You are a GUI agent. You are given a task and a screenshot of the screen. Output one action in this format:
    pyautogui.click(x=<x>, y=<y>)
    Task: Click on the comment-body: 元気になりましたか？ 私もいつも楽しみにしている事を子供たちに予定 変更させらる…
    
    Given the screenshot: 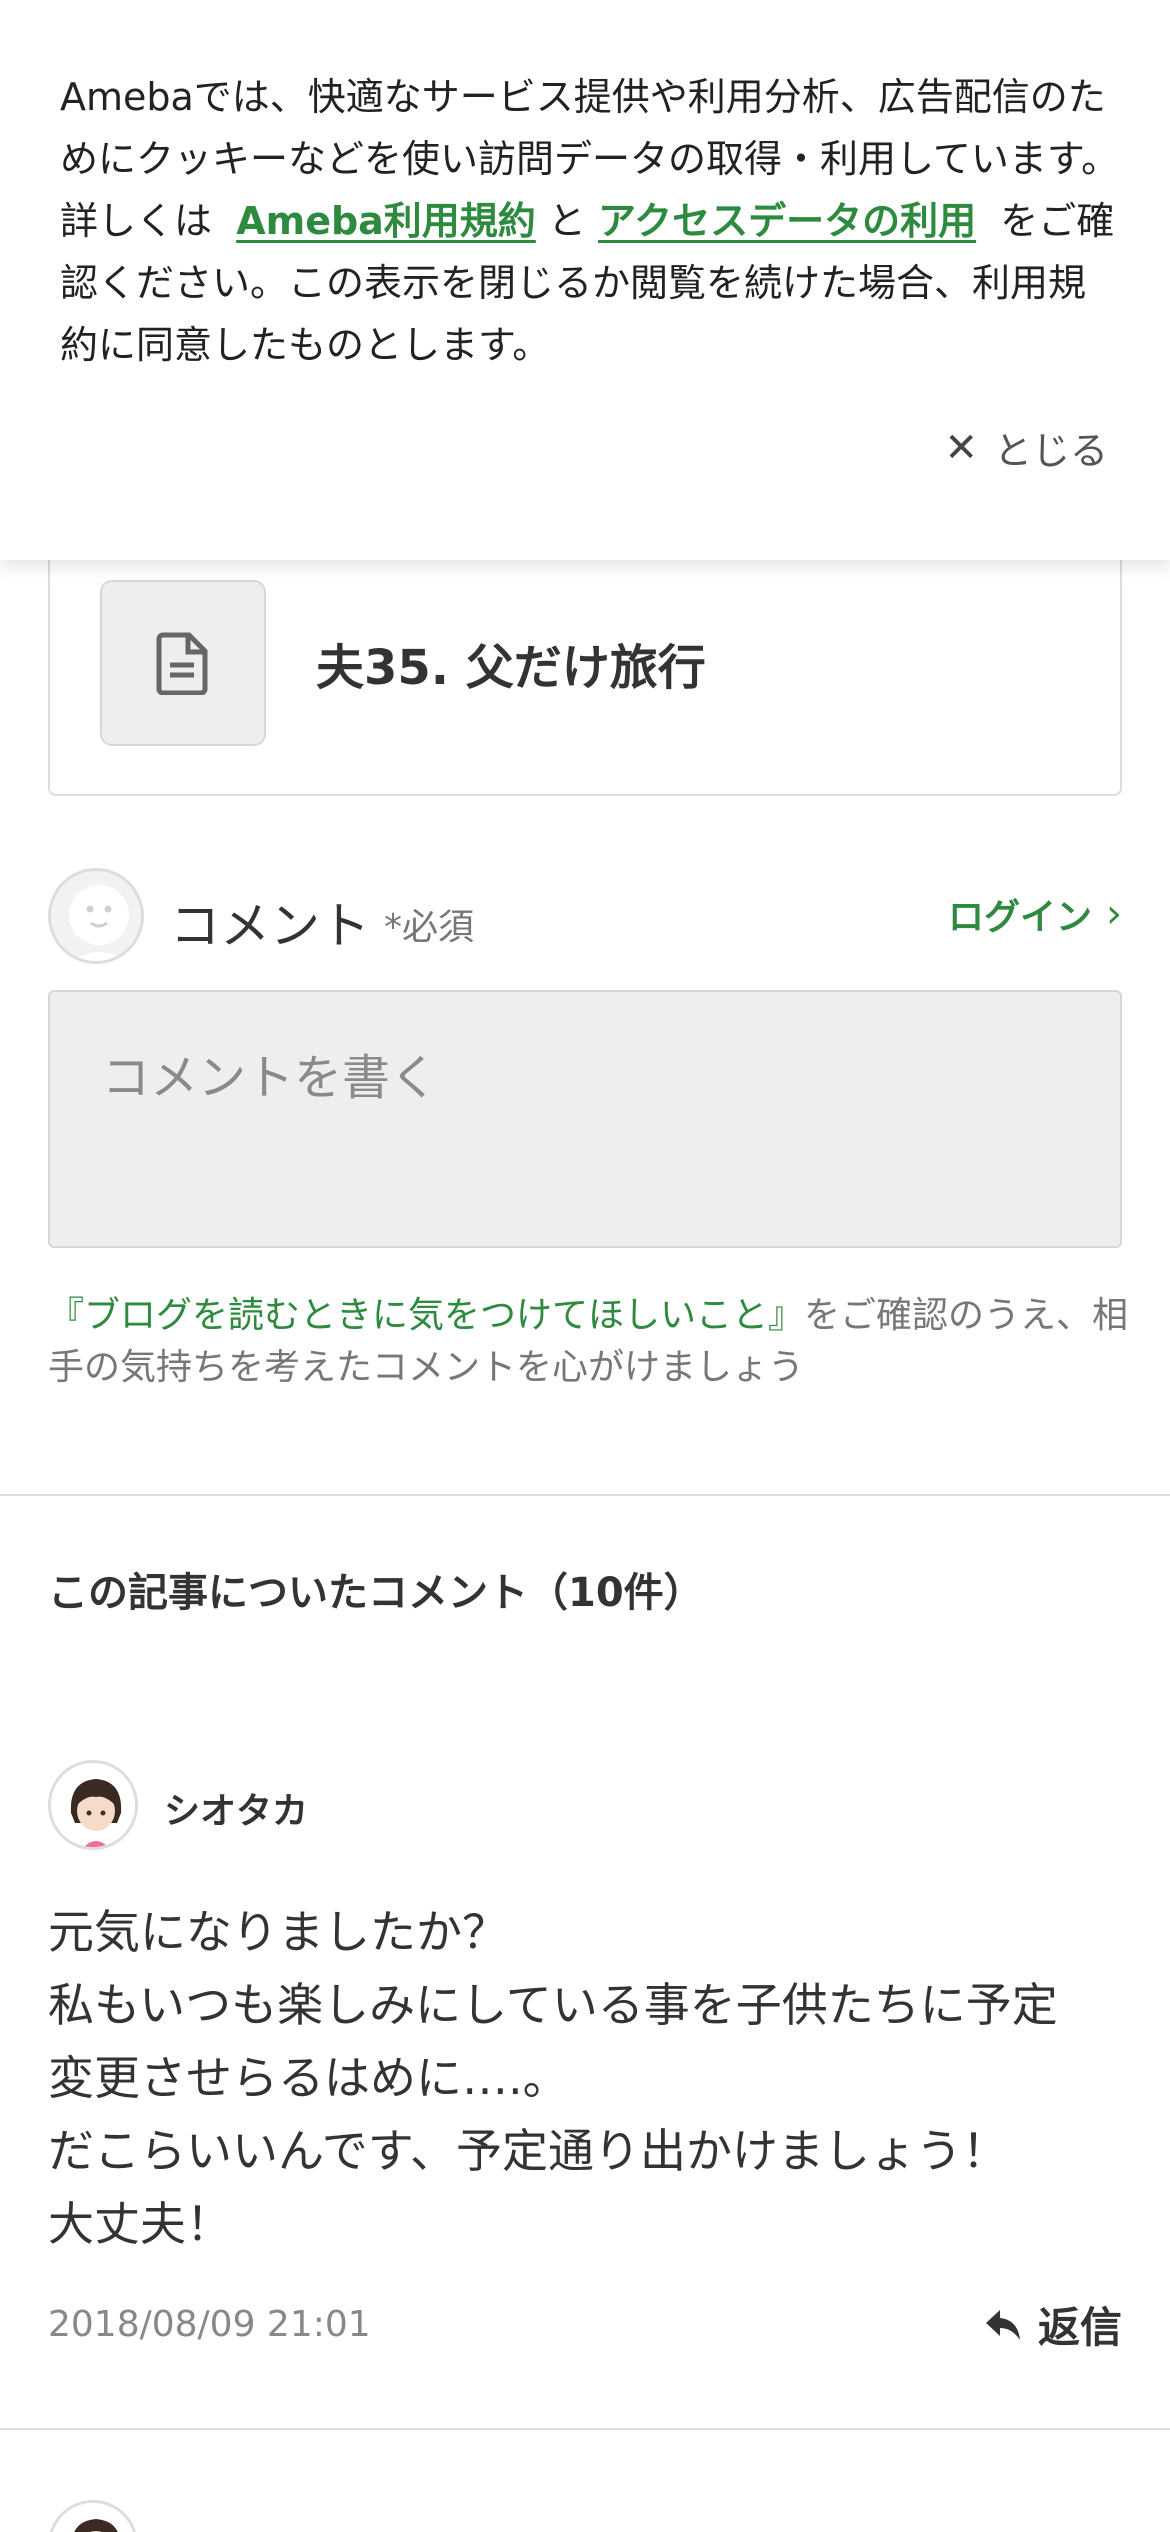 What is the action you would take?
    pyautogui.click(x=593, y=2078)
    